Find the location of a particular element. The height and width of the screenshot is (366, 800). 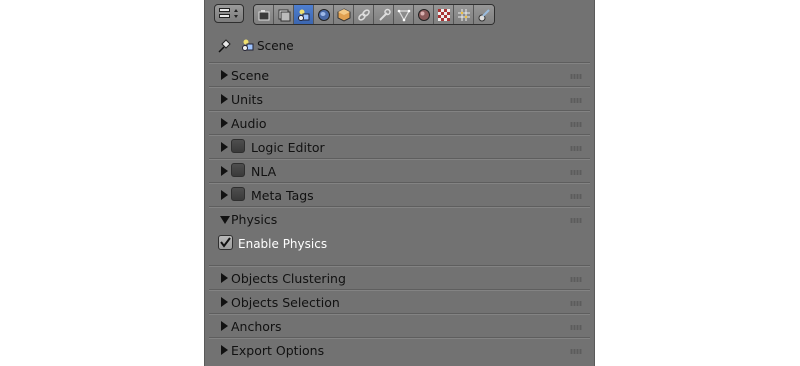

properties-header is located at coordinates (399, 14).